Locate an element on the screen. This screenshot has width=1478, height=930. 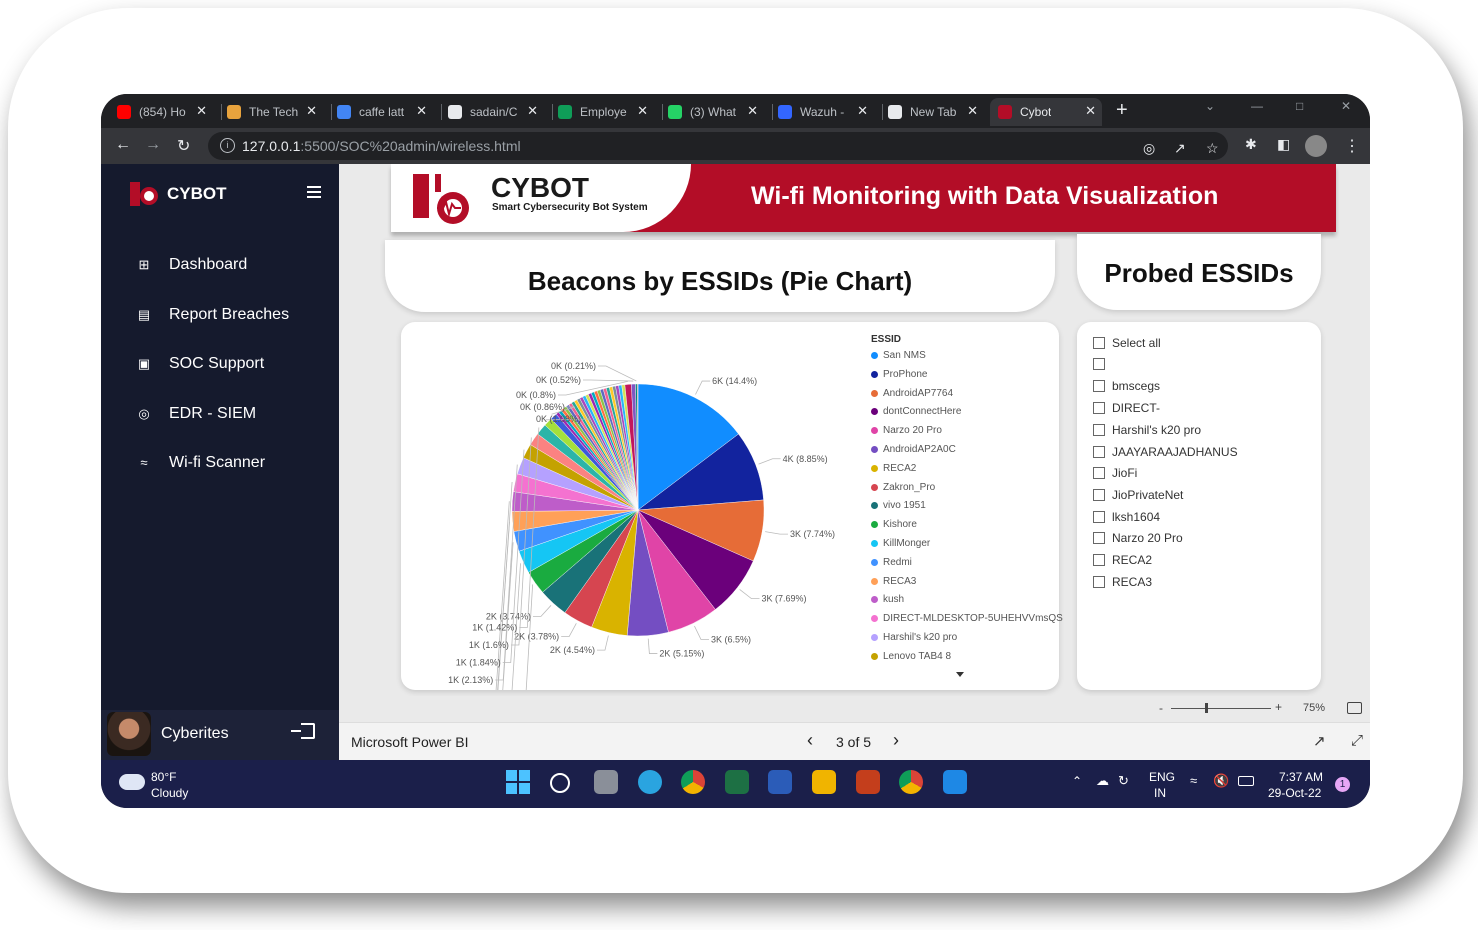
profile-avatar-icon is located at coordinates (1316, 146).